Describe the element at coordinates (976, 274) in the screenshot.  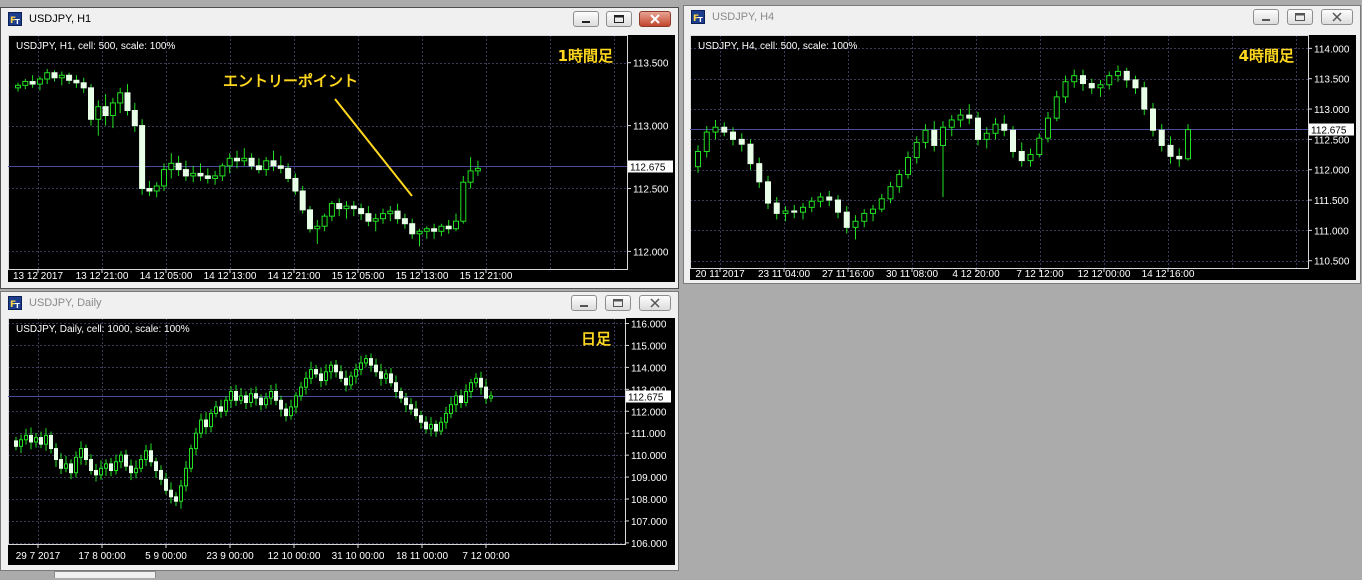
I see `x-tick-label: 4 12 20:00` at that location.